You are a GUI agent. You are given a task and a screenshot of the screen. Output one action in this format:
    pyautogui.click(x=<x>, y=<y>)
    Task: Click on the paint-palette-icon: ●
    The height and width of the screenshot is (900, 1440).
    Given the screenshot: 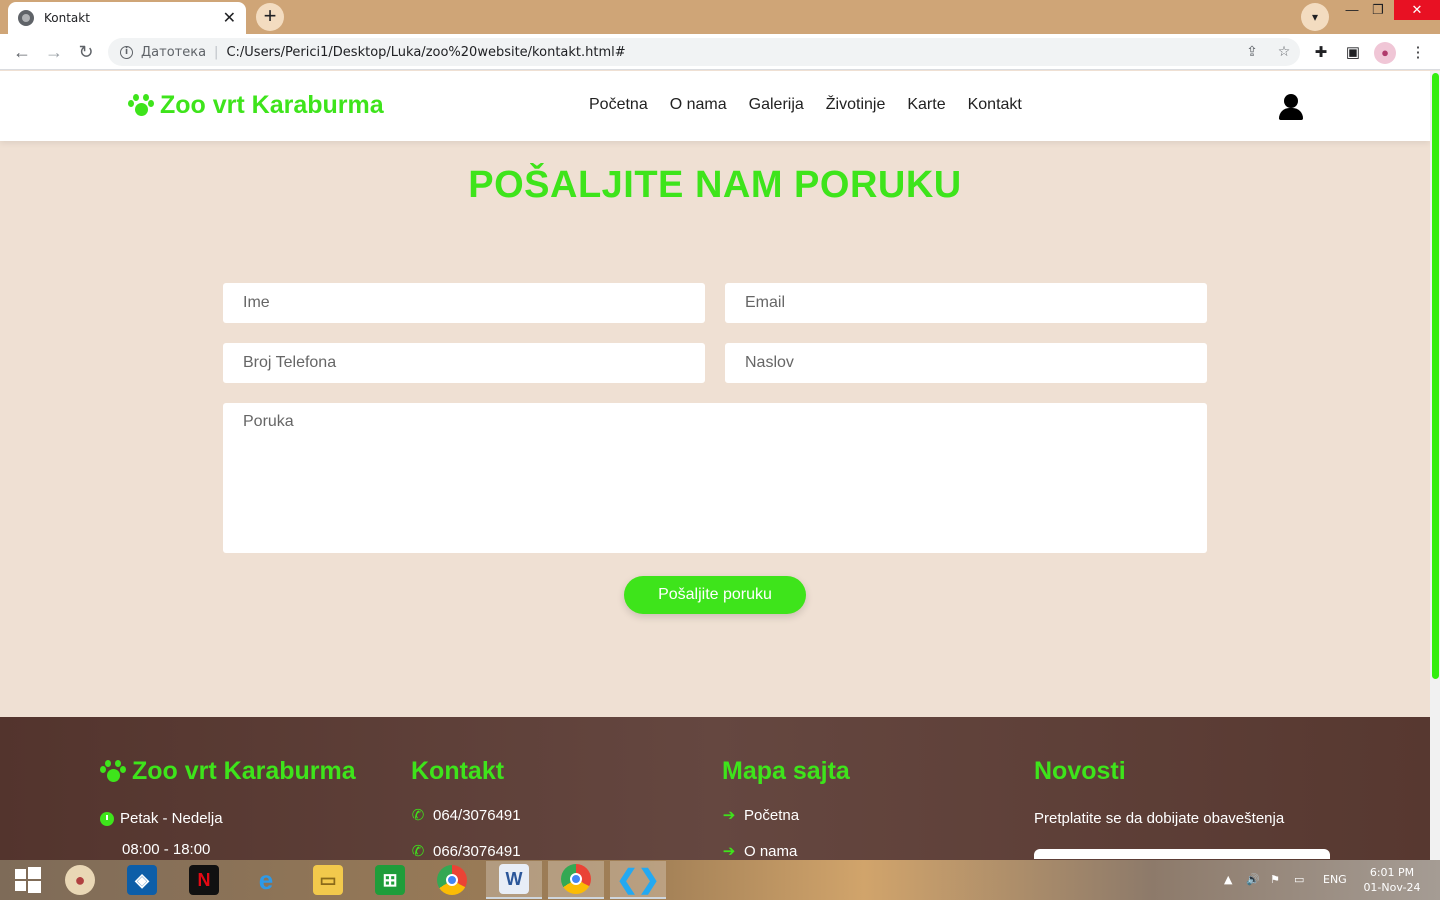 What is the action you would take?
    pyautogui.click(x=80, y=880)
    